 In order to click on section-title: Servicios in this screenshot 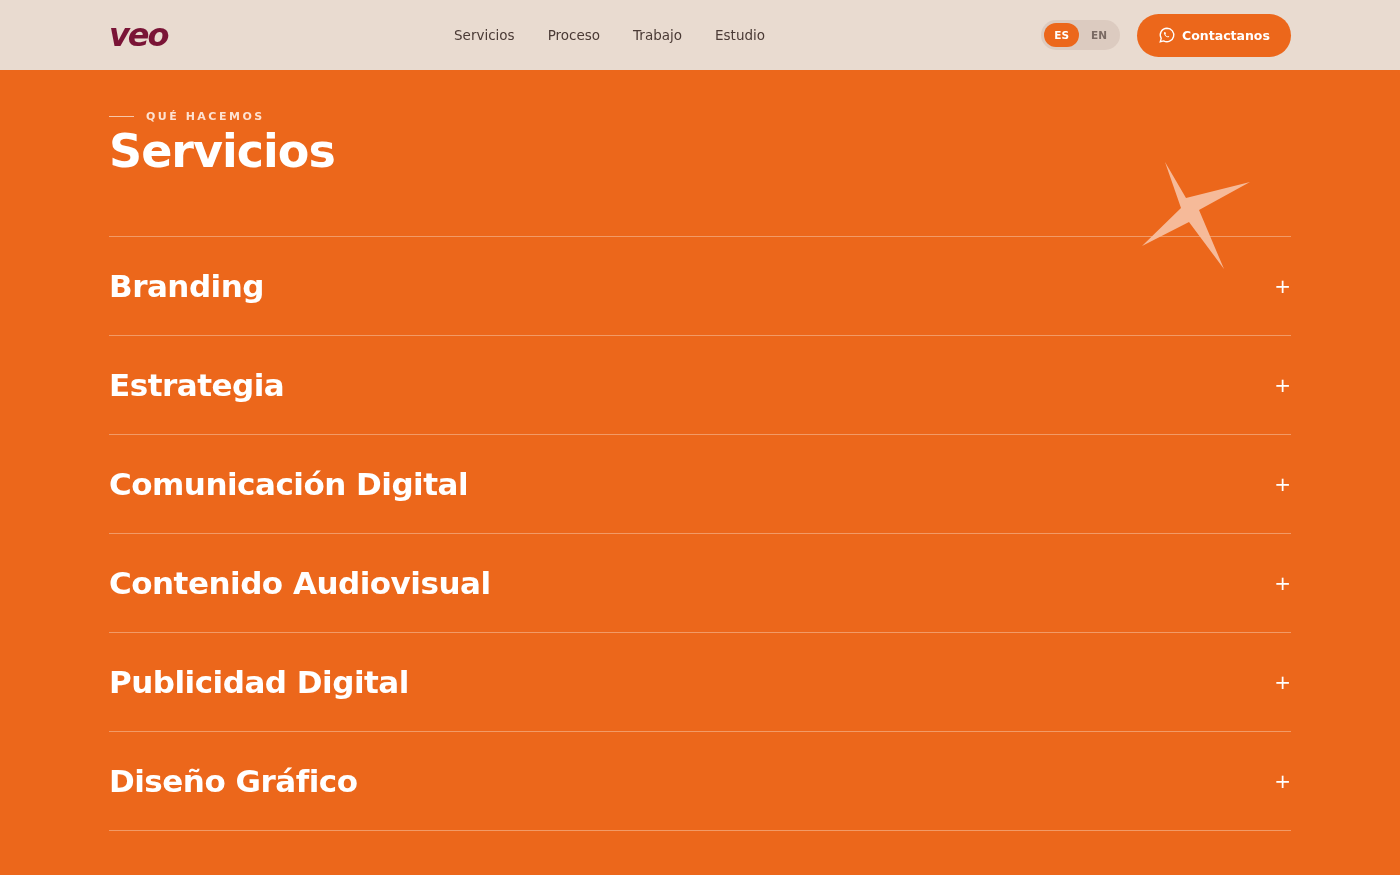, I will do `click(222, 151)`.